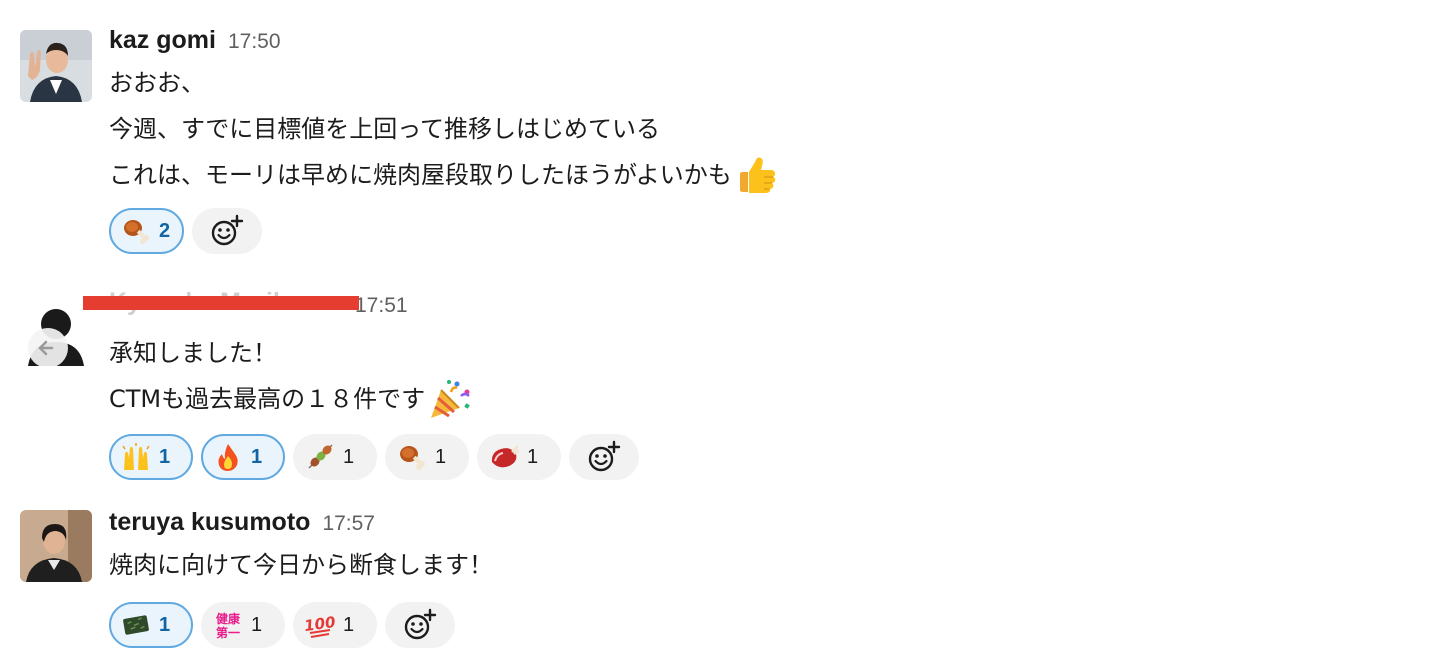 The height and width of the screenshot is (665, 1440). I want to click on party-popper-icon, so click(450, 399).